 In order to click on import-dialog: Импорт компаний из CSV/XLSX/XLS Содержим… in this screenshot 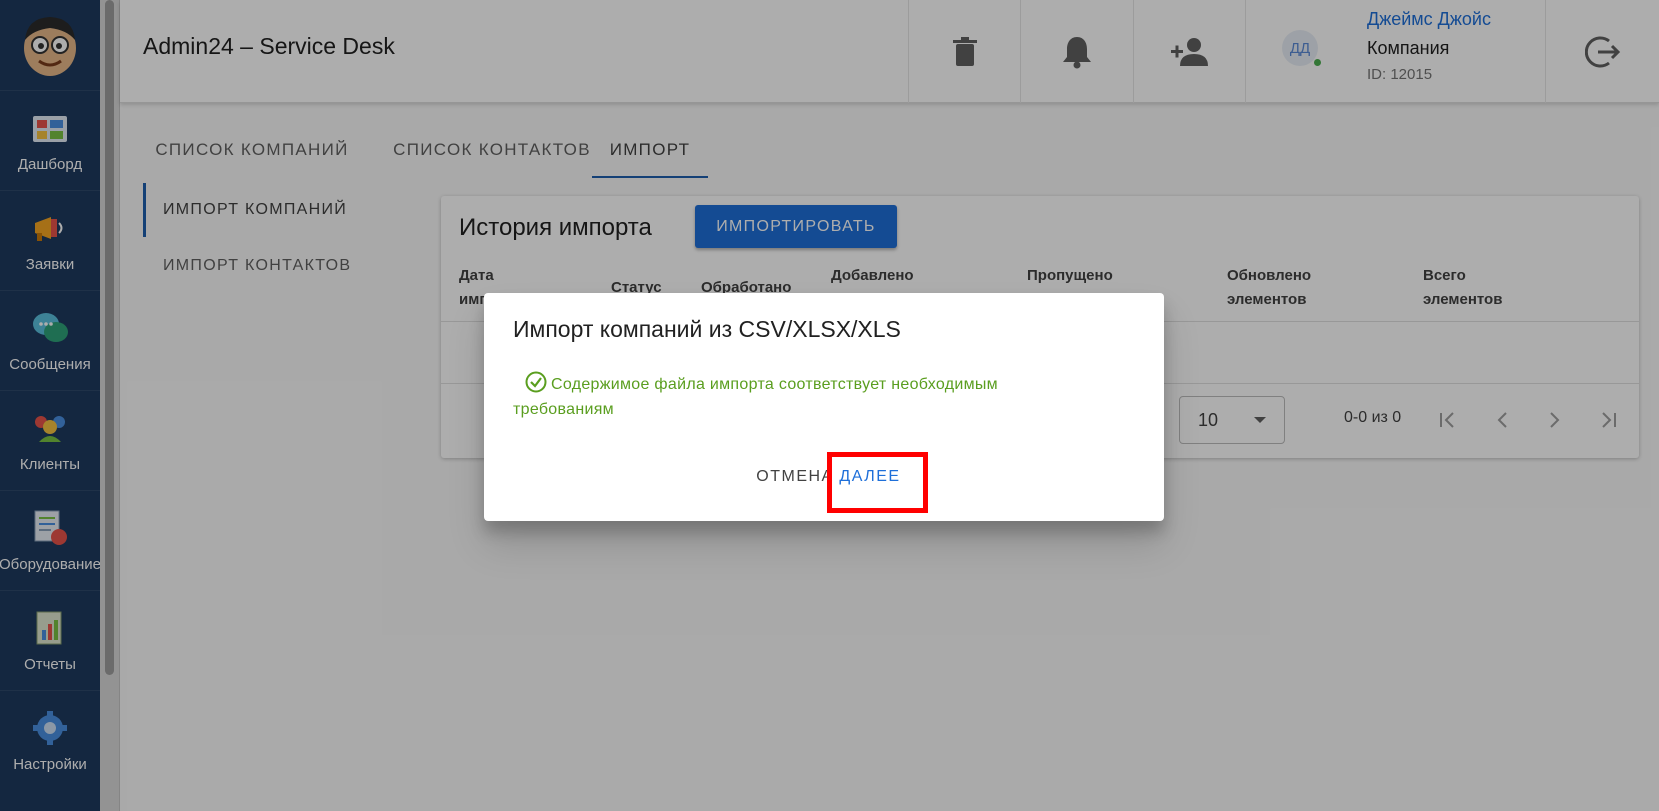, I will do `click(824, 407)`.